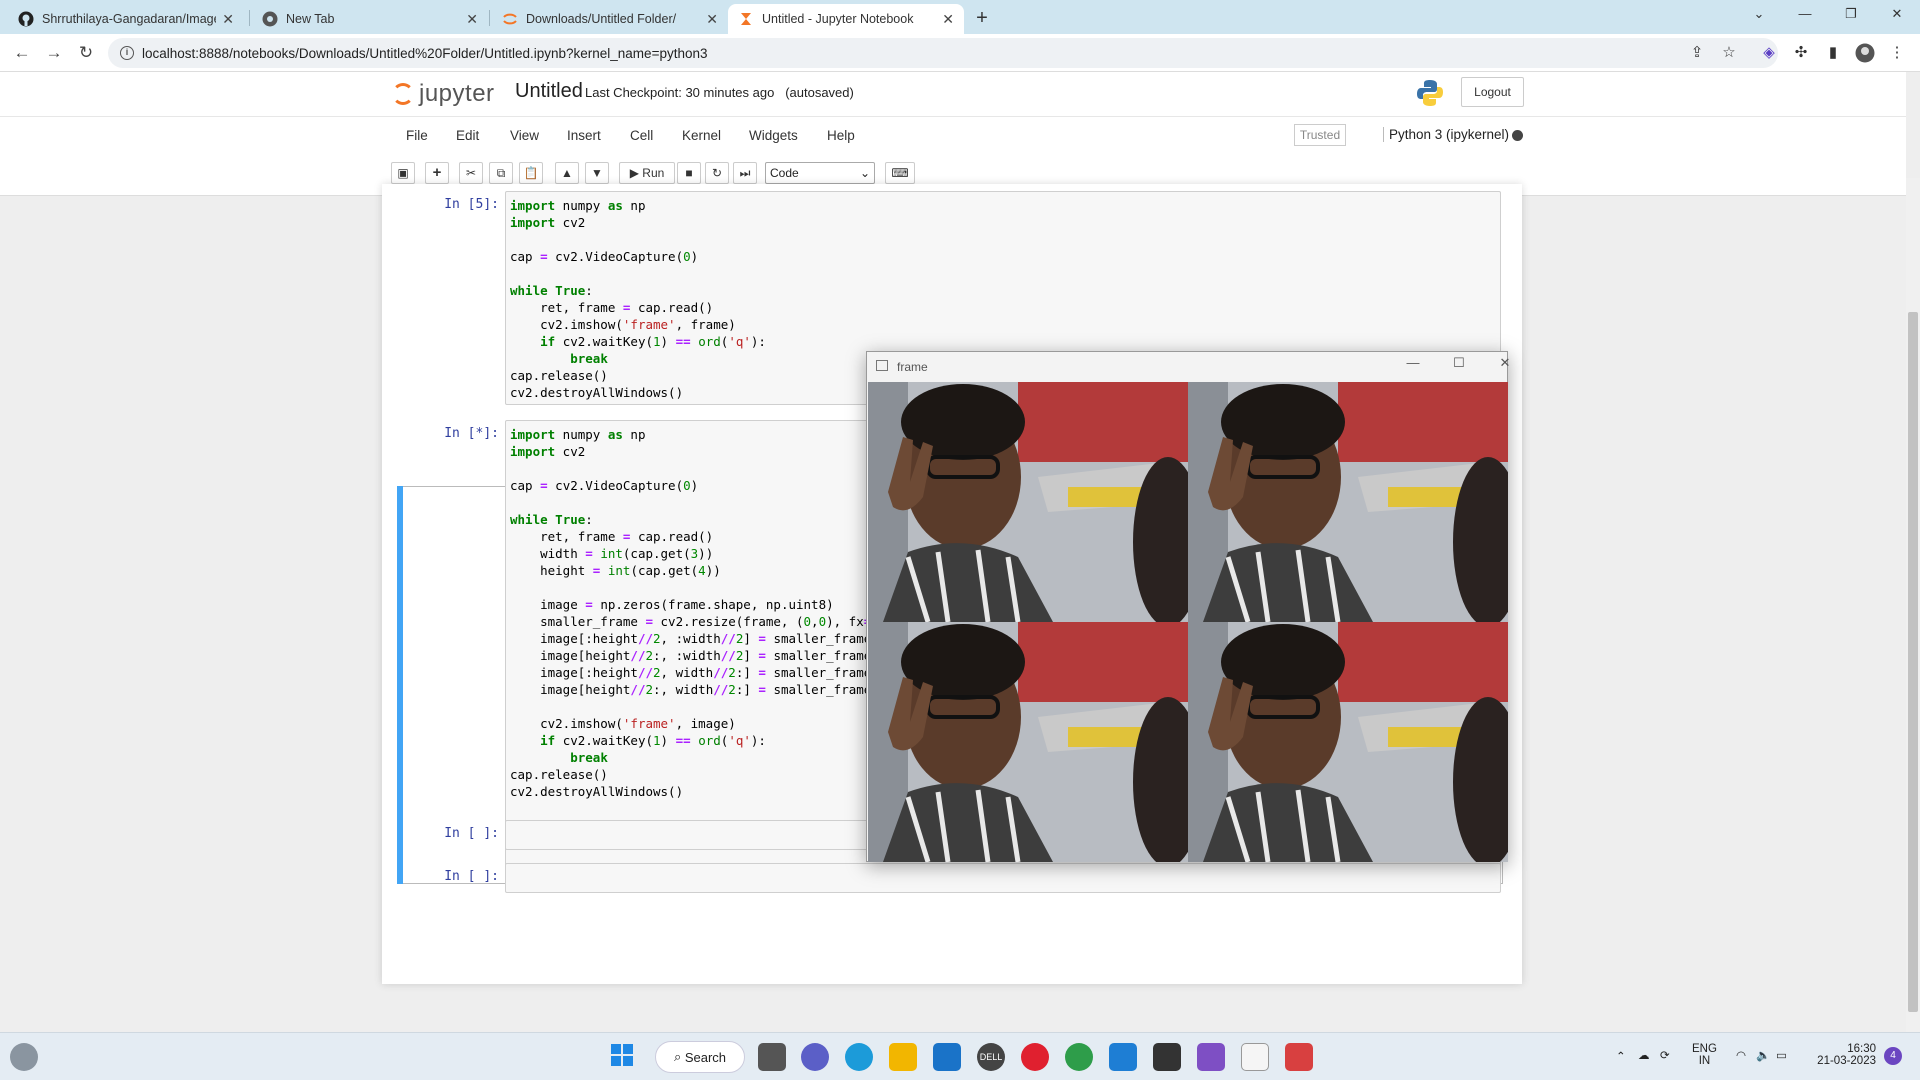 The width and height of the screenshot is (1920, 1080). Describe the element at coordinates (1913, 662) in the screenshot. I see `scrollbar-thumb` at that location.